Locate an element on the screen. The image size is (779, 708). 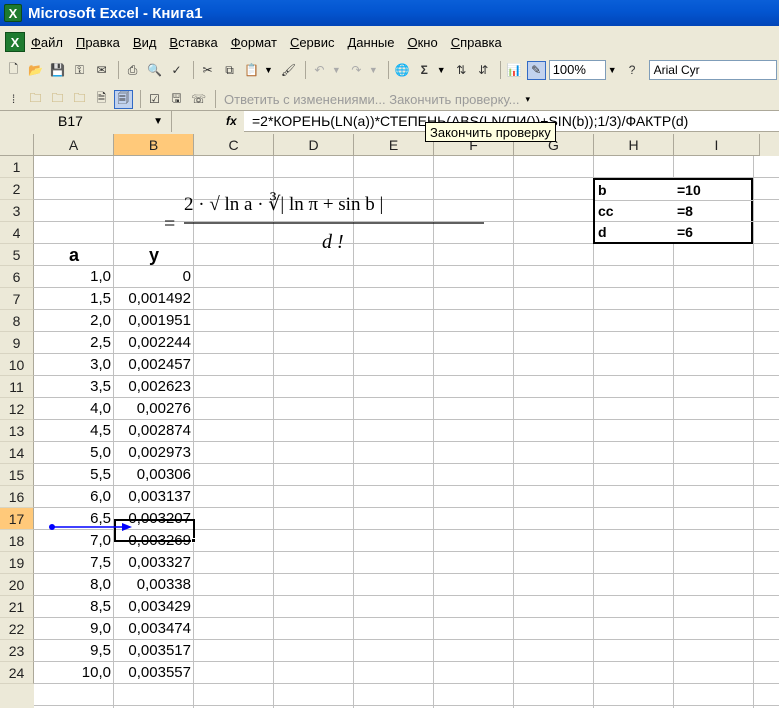
print-icon: ⎙ is located at coordinates (132, 70).